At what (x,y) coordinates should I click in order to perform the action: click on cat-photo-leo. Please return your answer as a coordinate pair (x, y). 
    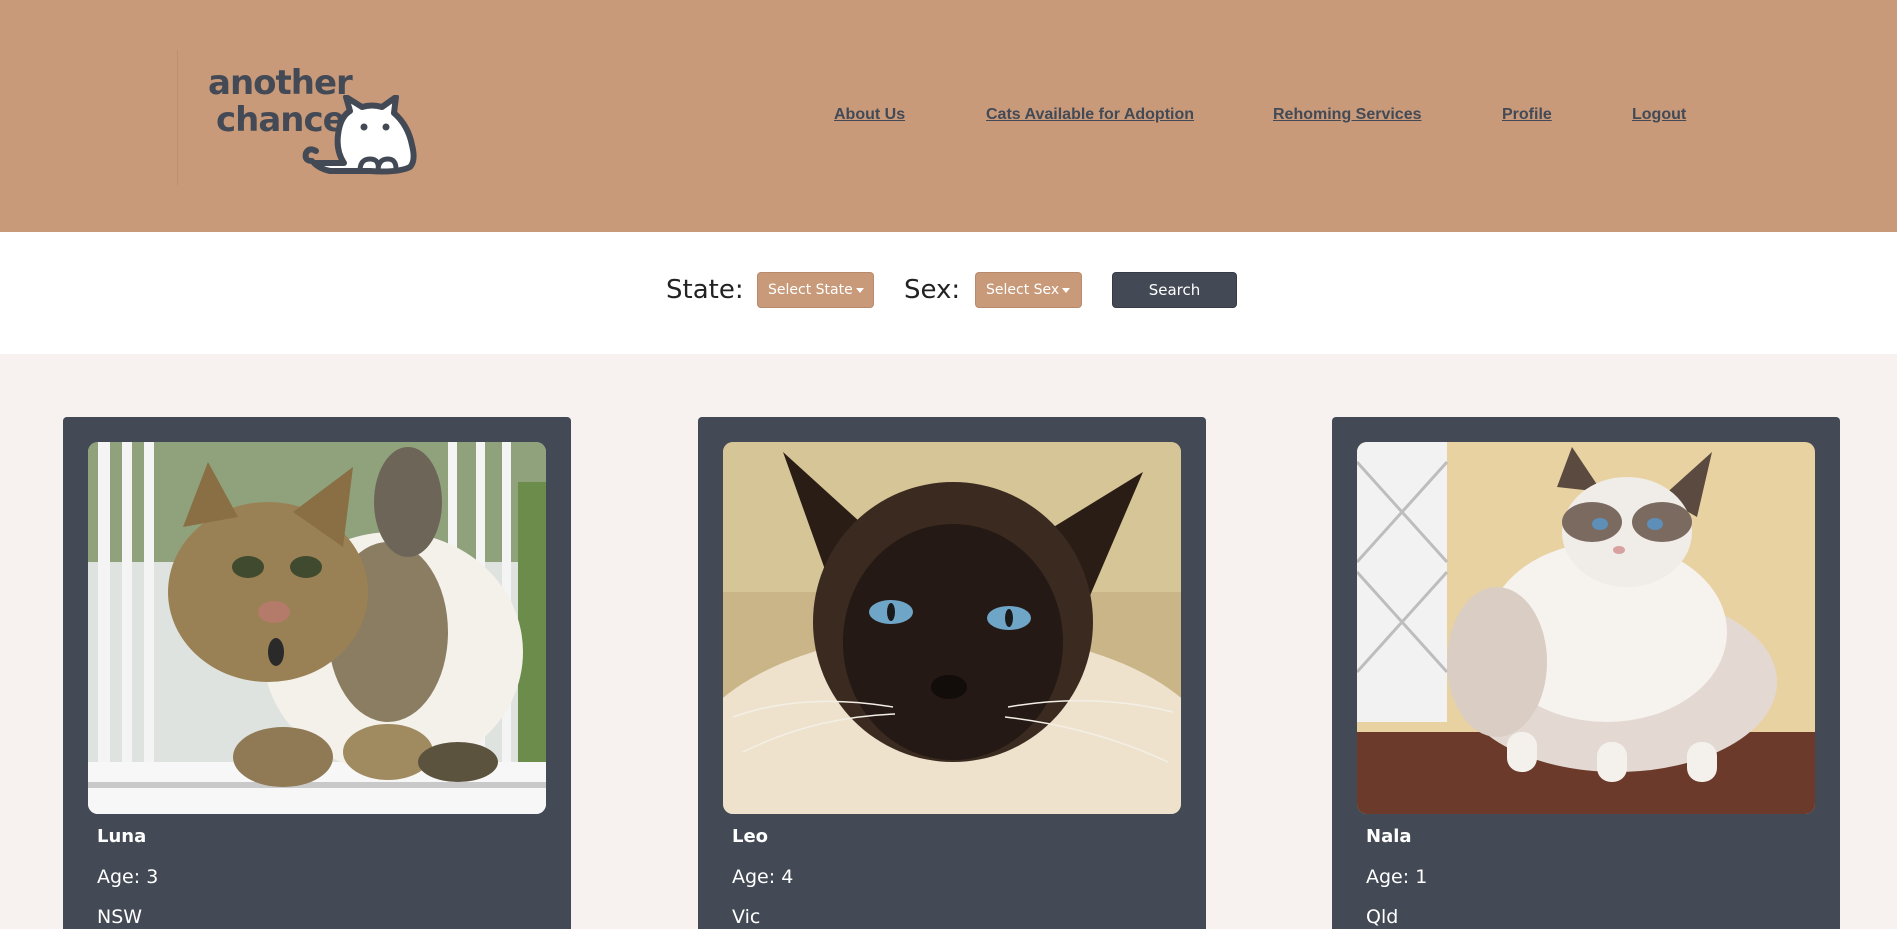
    Looking at the image, I should click on (952, 628).